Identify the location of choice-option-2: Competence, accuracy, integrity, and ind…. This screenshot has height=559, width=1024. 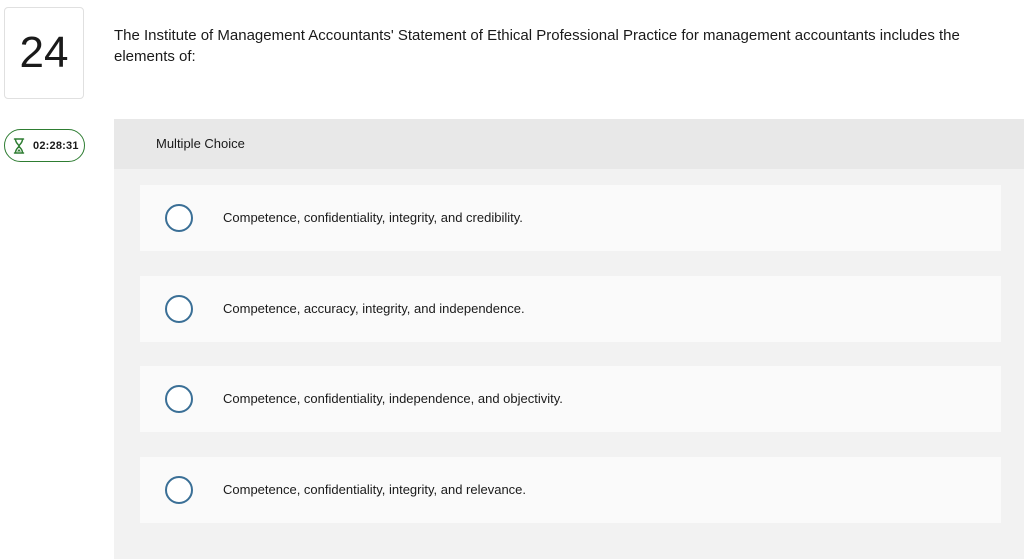
(570, 309).